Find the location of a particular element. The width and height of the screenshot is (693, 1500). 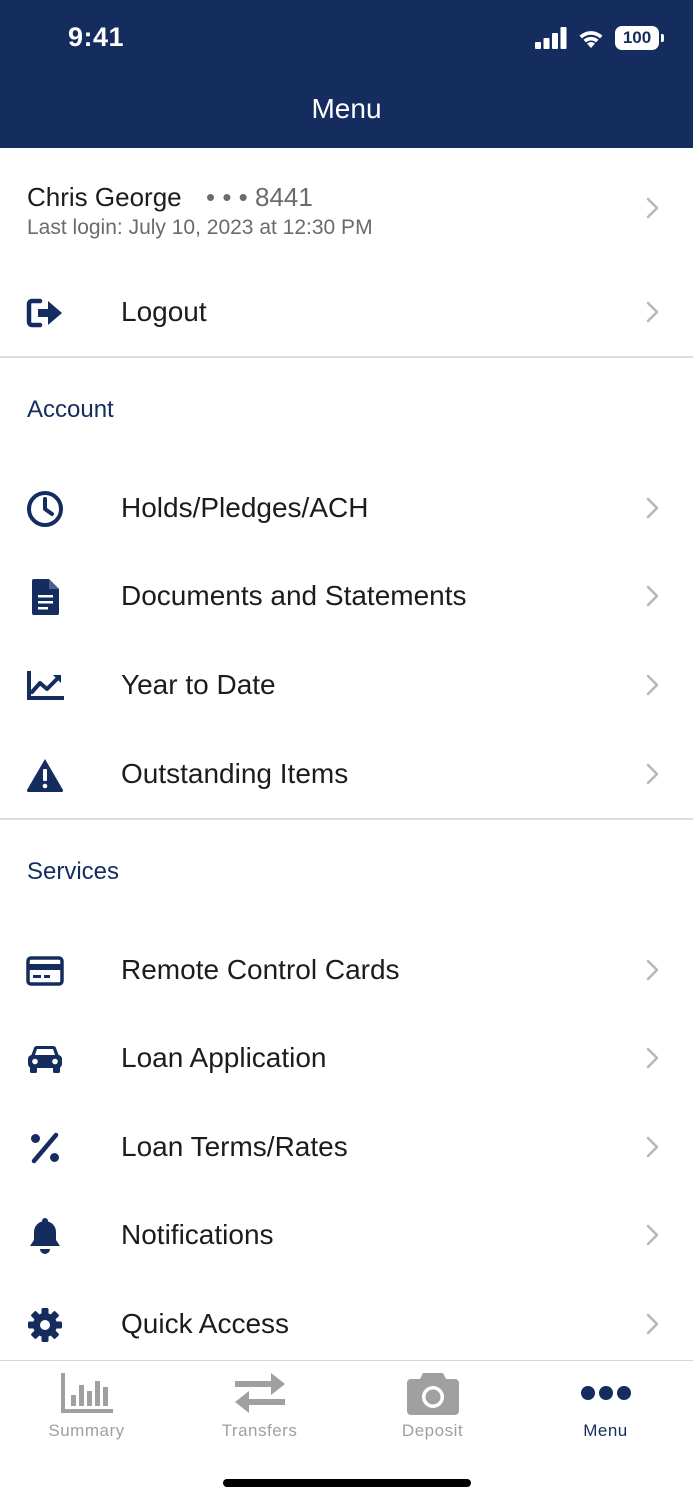

tab-label: Deposit is located at coordinates (432, 1430).